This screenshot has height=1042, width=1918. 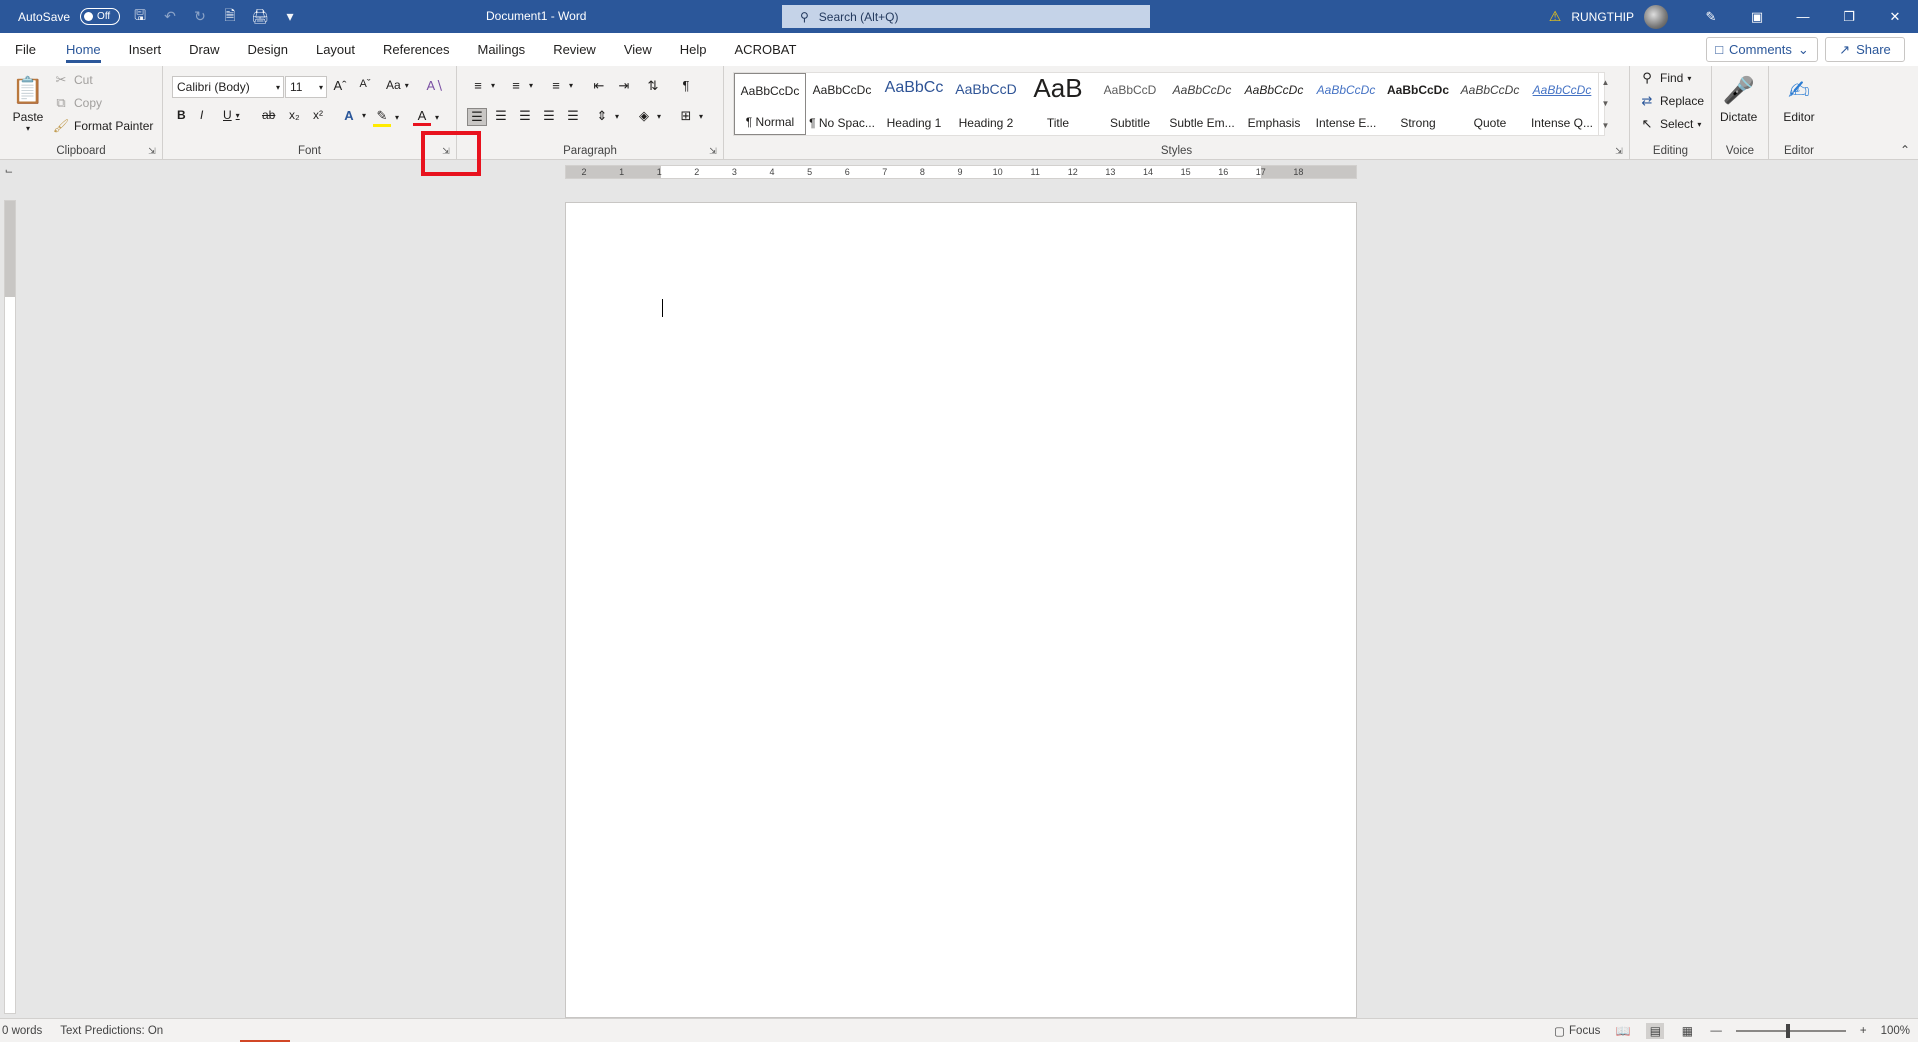 What do you see at coordinates (416, 49) in the screenshot?
I see `tab-references: References` at bounding box center [416, 49].